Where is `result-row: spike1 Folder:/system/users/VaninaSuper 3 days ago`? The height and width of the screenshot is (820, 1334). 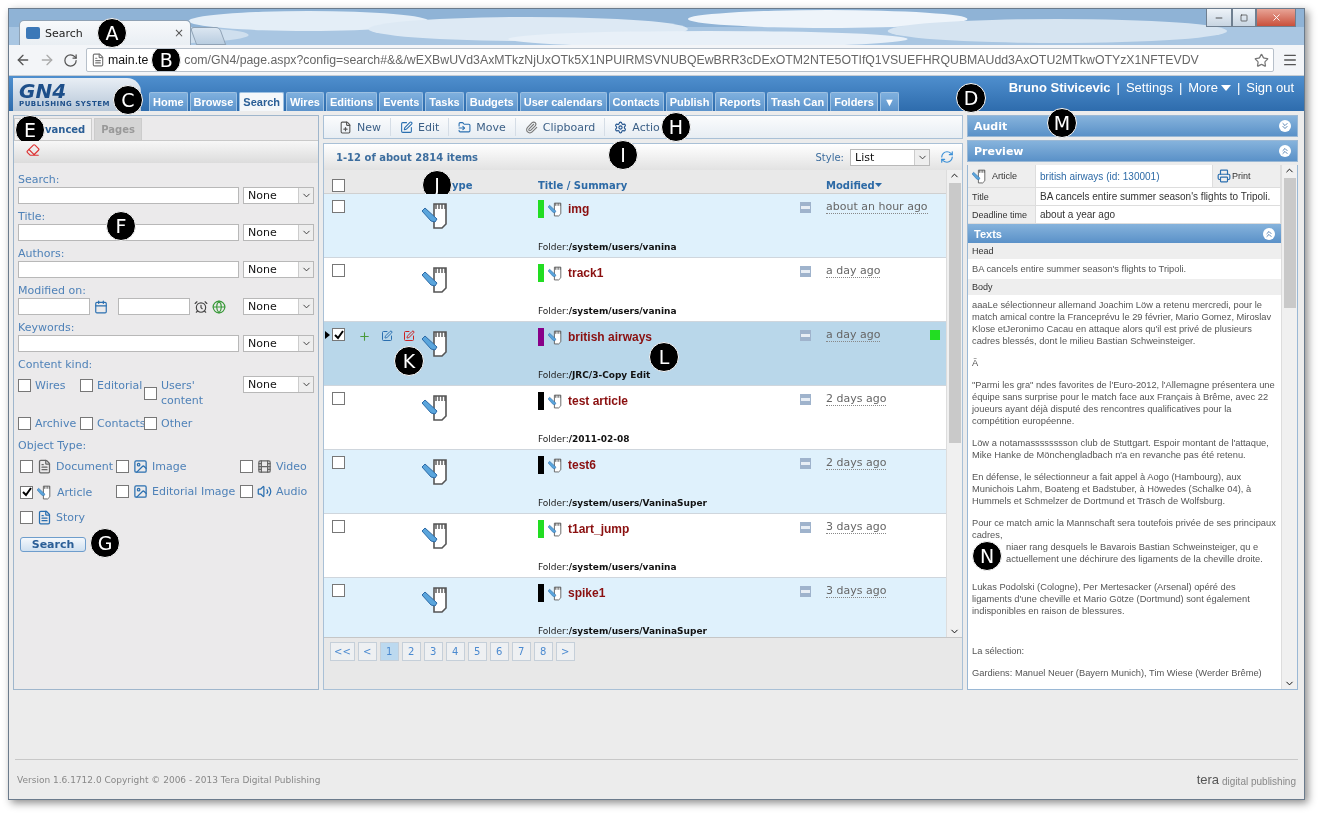 result-row: spike1 Folder:/system/users/VaninaSuper 3 days ago is located at coordinates (635, 607).